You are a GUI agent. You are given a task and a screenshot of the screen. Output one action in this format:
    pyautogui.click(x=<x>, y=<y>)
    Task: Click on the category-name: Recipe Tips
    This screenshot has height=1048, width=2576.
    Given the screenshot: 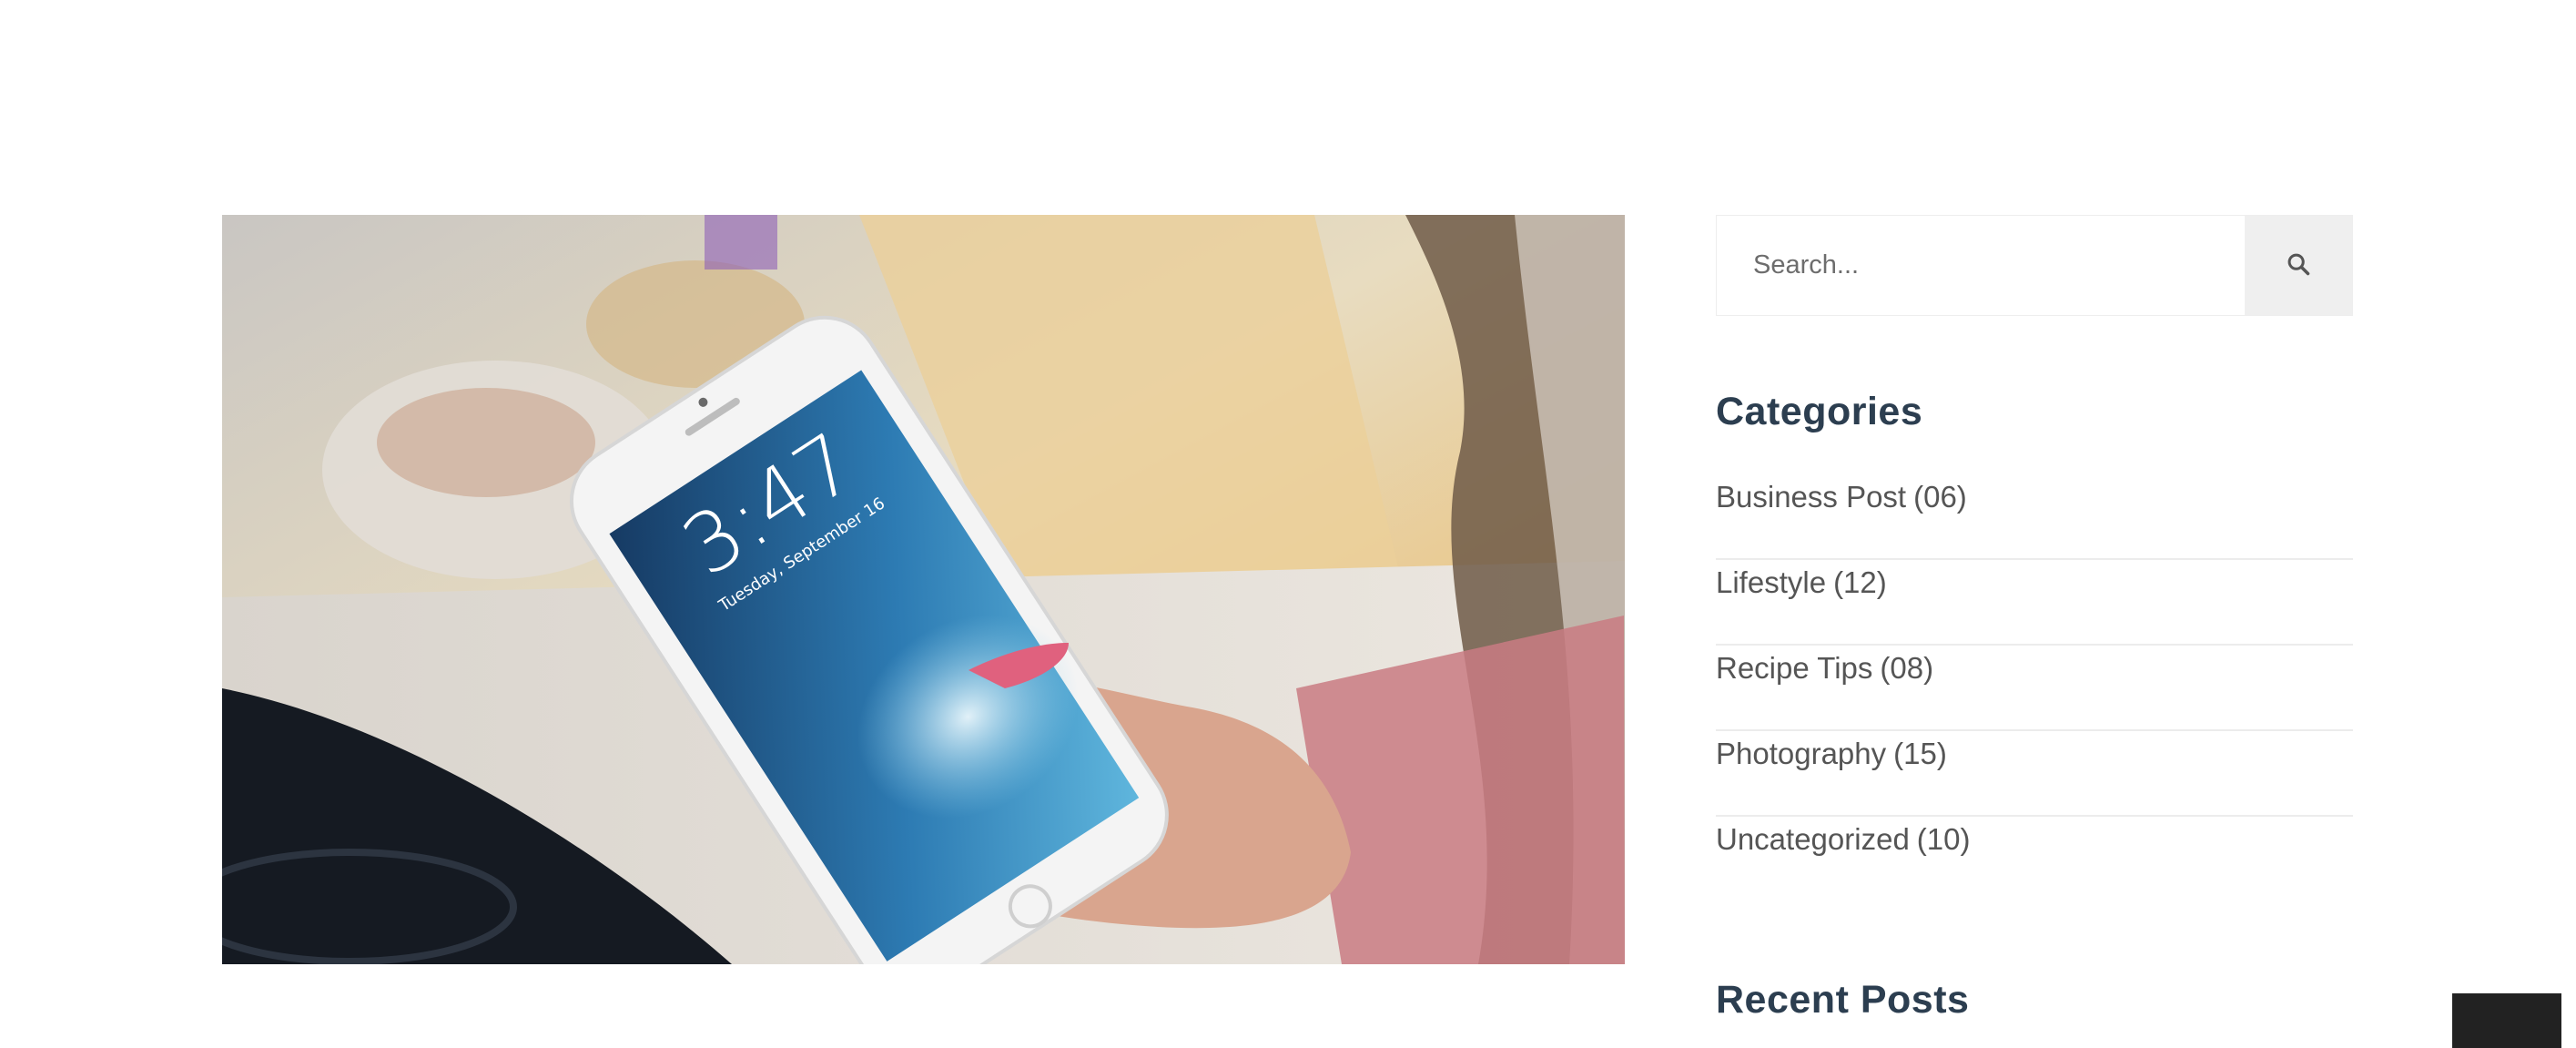 What is the action you would take?
    pyautogui.click(x=1794, y=668)
    